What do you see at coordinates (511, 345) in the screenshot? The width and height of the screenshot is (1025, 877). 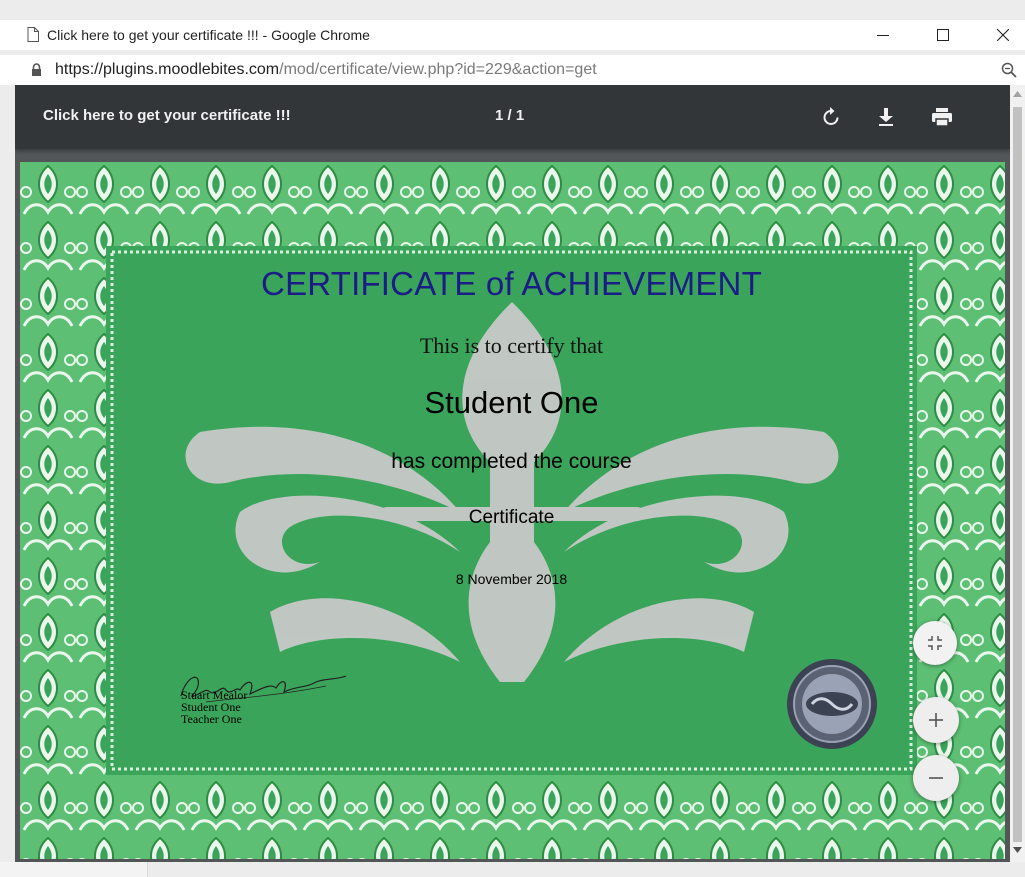 I see `certify-line: This is to certify that` at bounding box center [511, 345].